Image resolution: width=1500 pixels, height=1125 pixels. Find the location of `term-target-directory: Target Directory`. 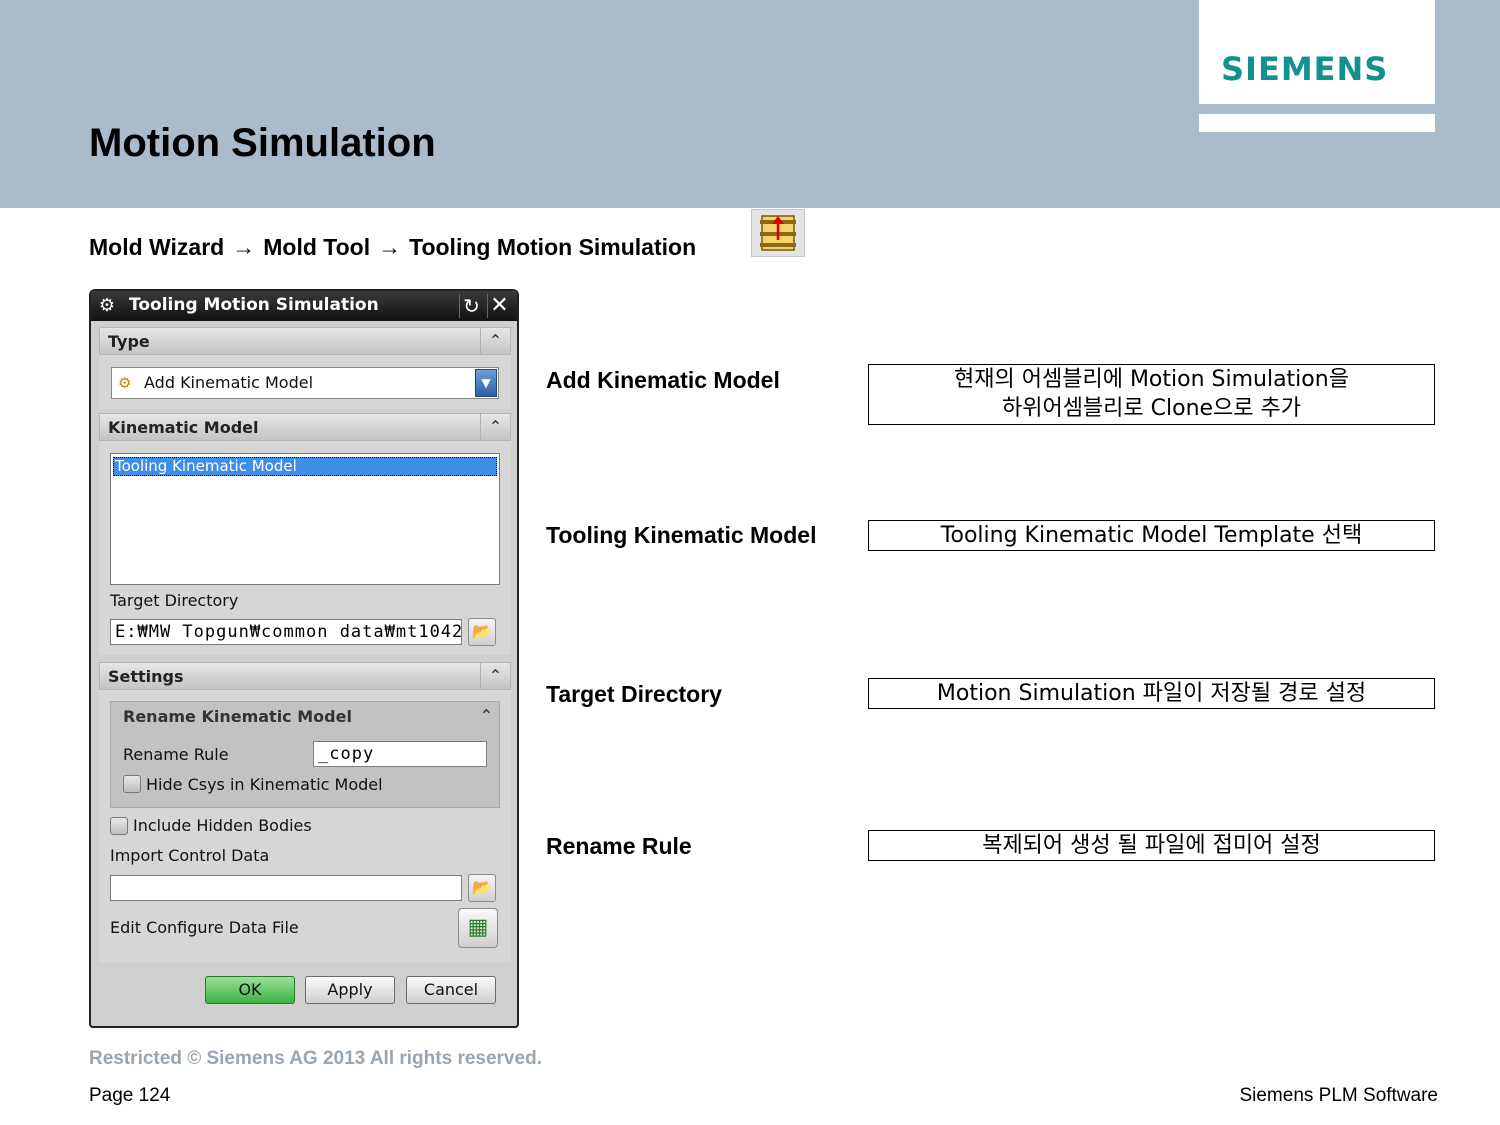

term-target-directory: Target Directory is located at coordinates (634, 694).